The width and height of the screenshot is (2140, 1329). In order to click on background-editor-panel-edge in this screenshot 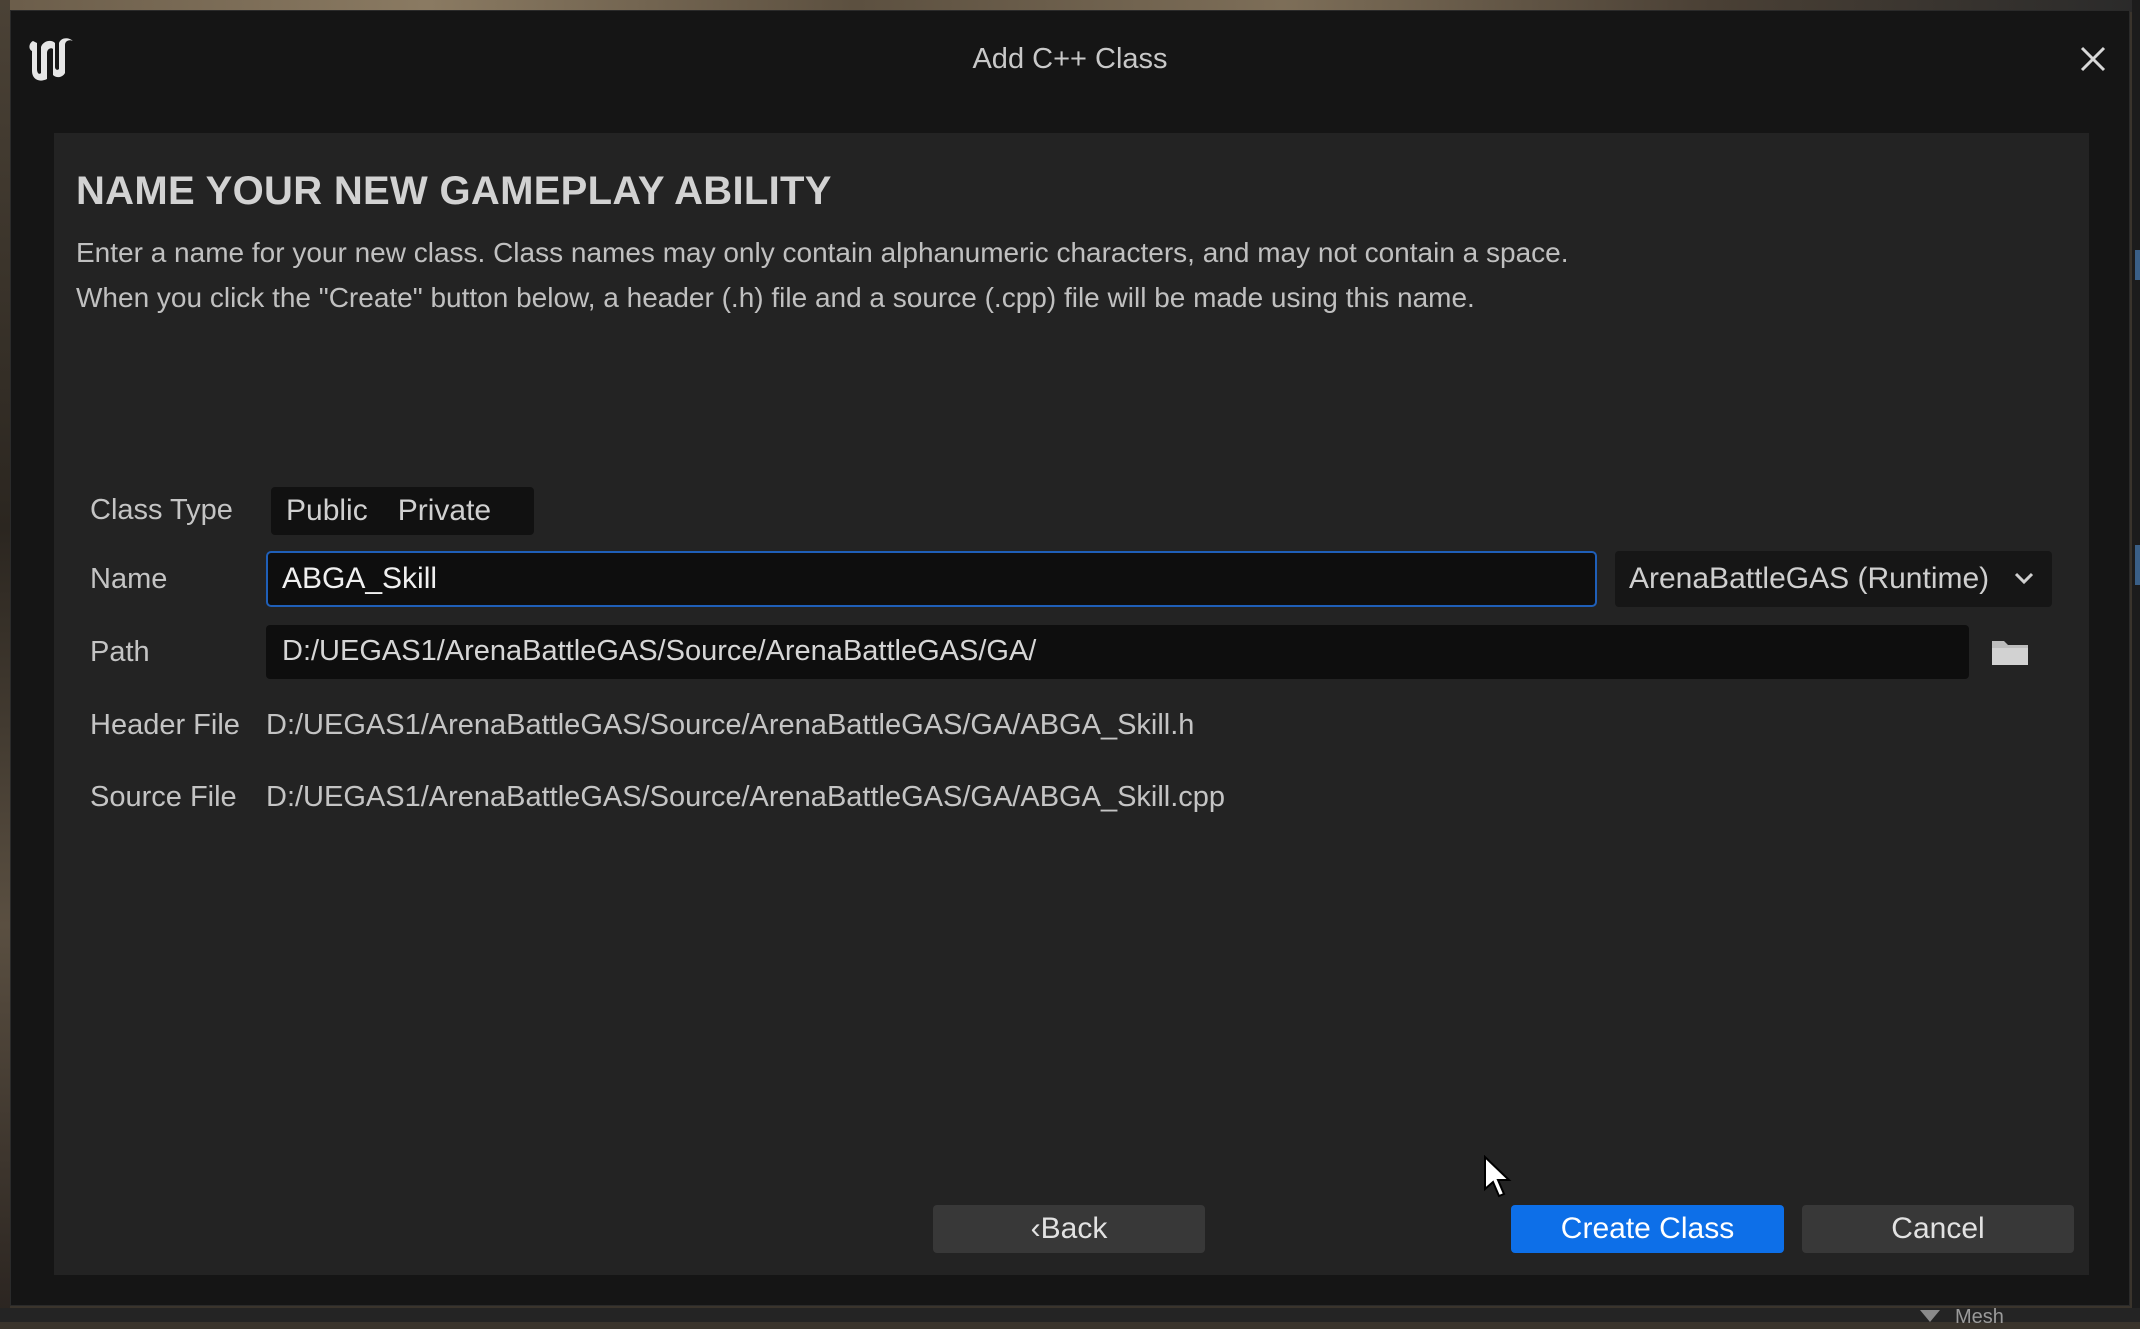, I will do `click(2136, 661)`.